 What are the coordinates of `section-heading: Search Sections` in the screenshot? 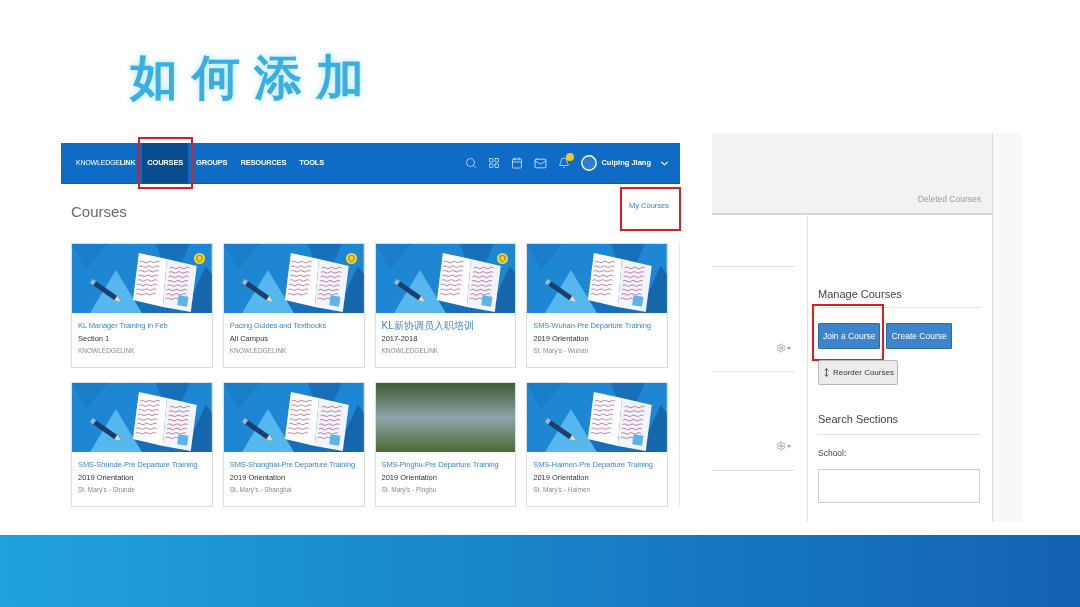 It's located at (859, 419).